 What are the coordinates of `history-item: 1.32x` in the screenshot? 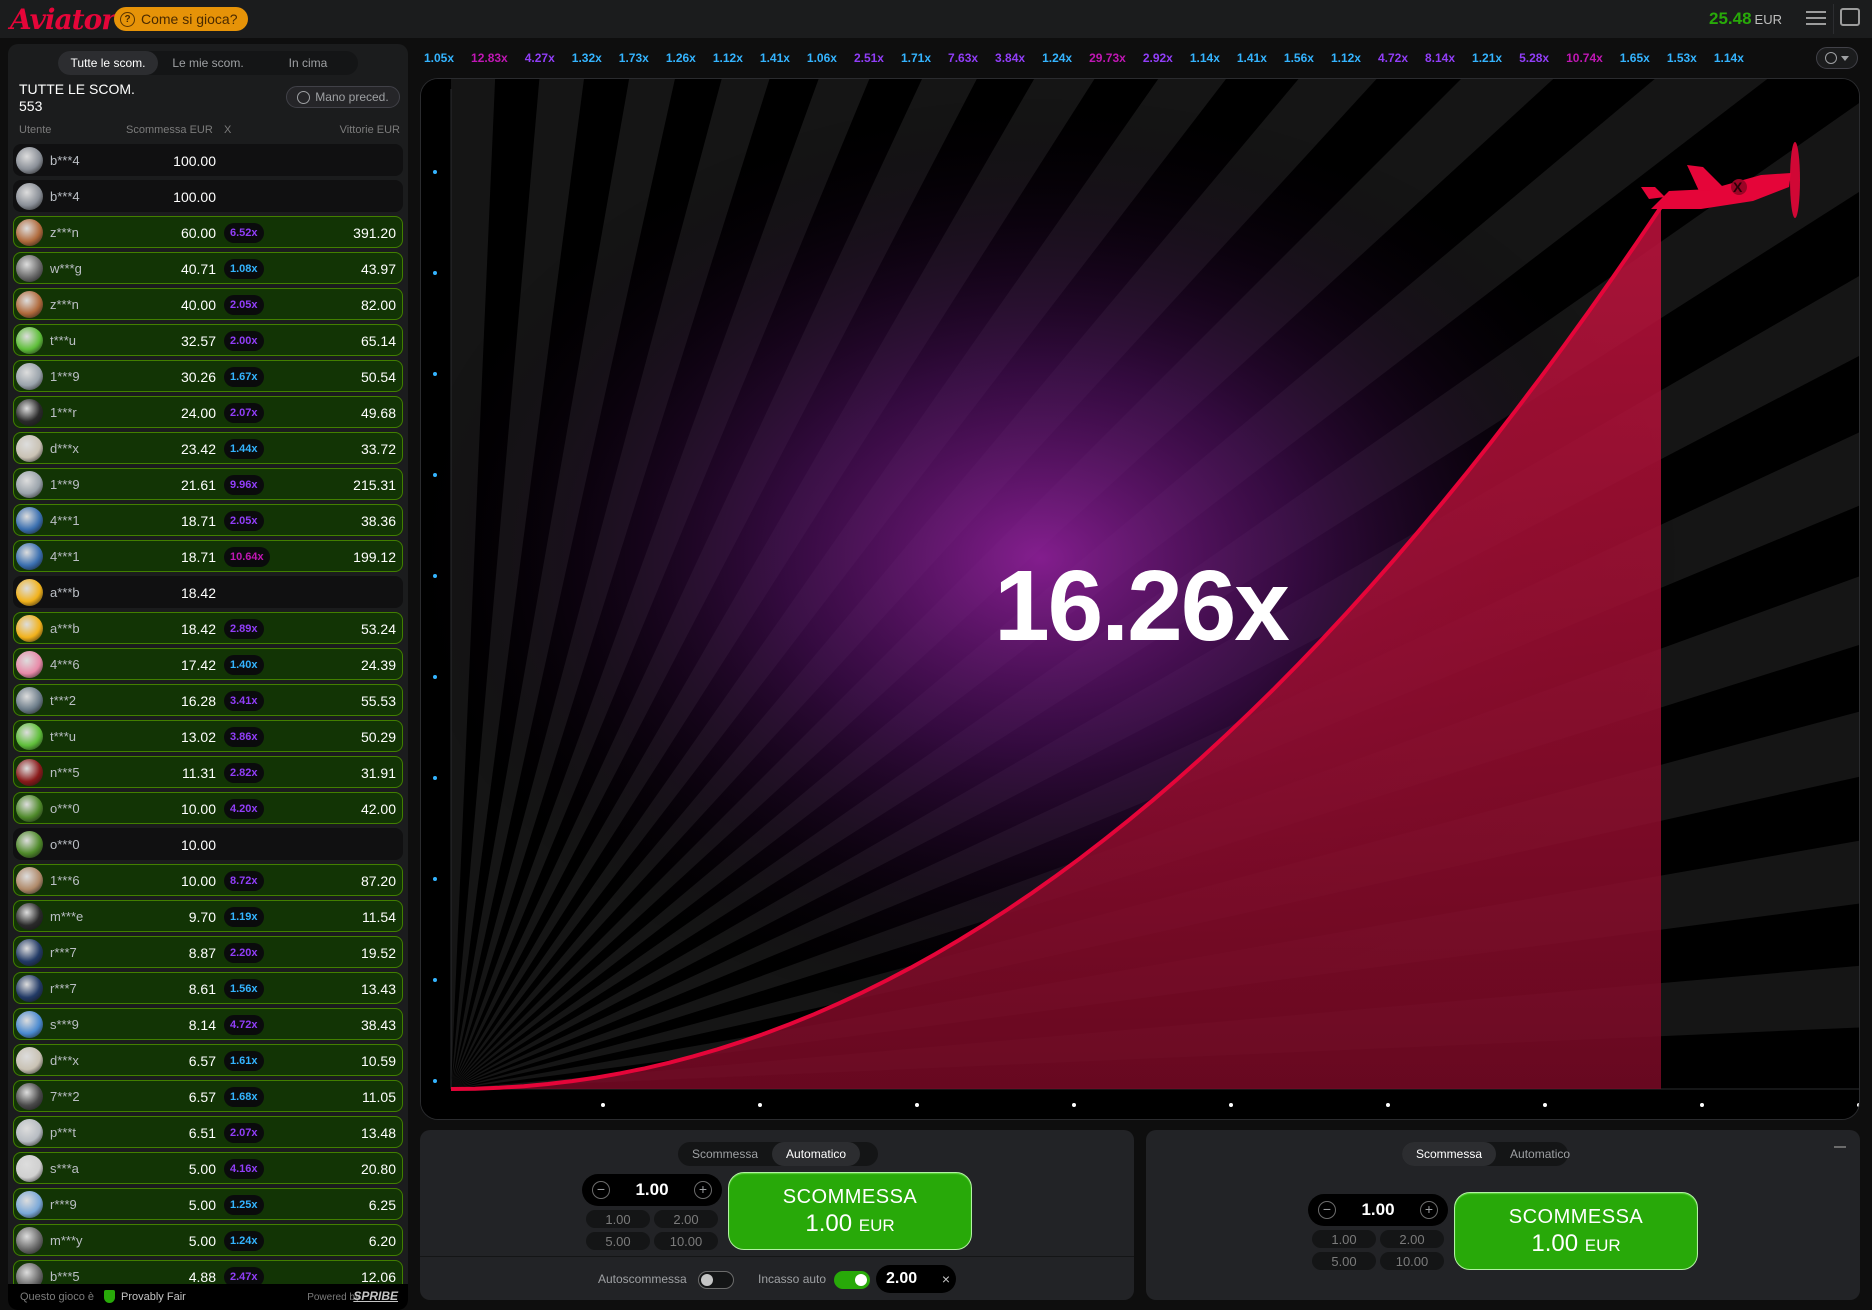 It's located at (587, 58).